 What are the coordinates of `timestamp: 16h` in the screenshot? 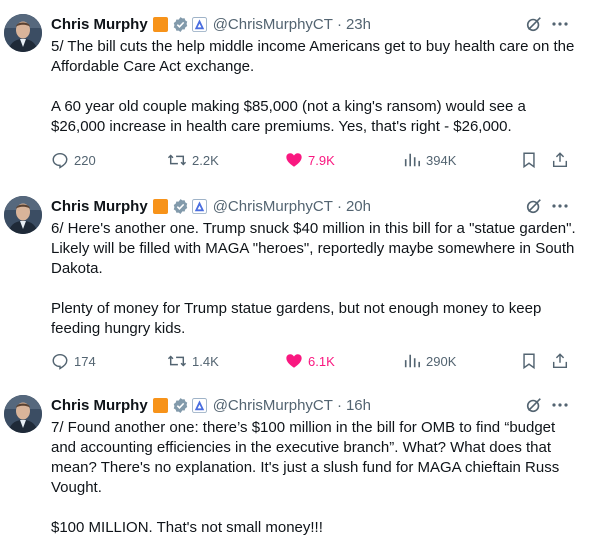 It's located at (358, 405).